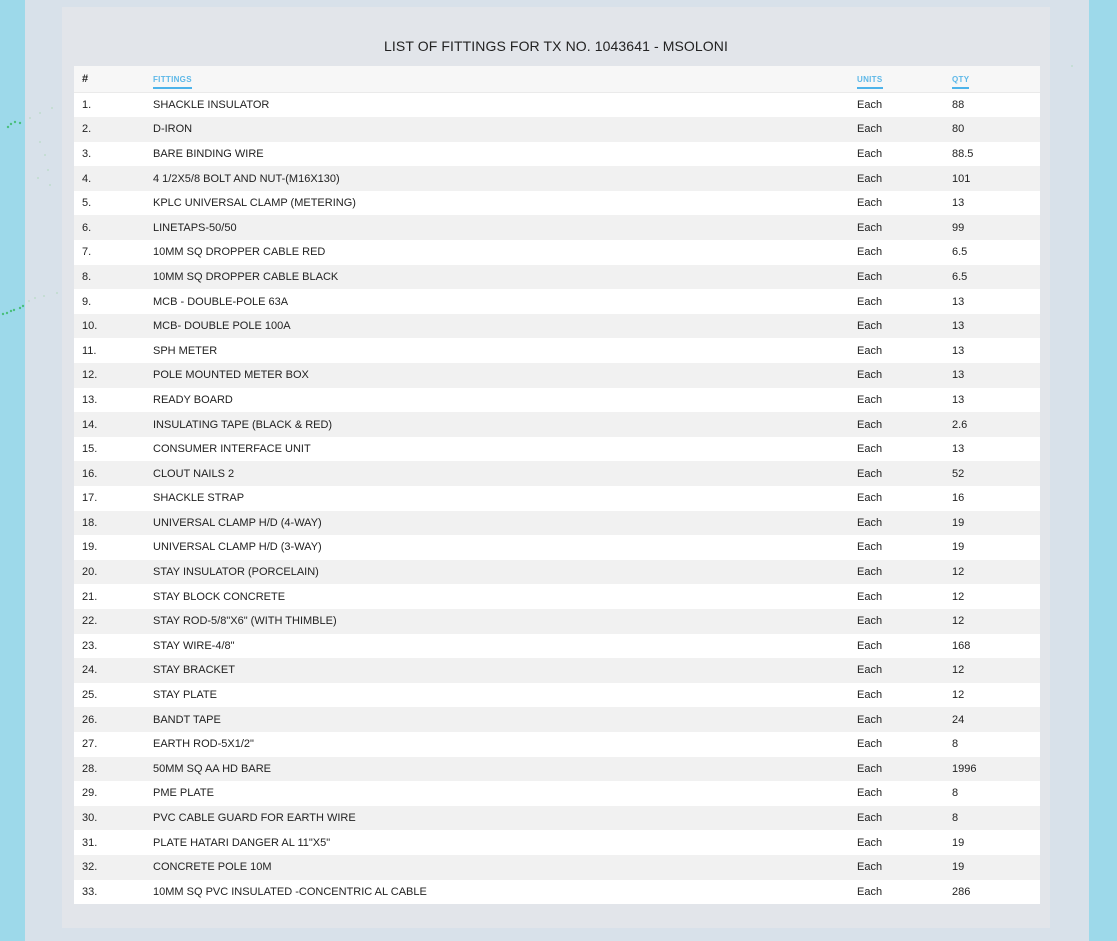  What do you see at coordinates (173, 129) in the screenshot?
I see `fitting-name: D-IRON` at bounding box center [173, 129].